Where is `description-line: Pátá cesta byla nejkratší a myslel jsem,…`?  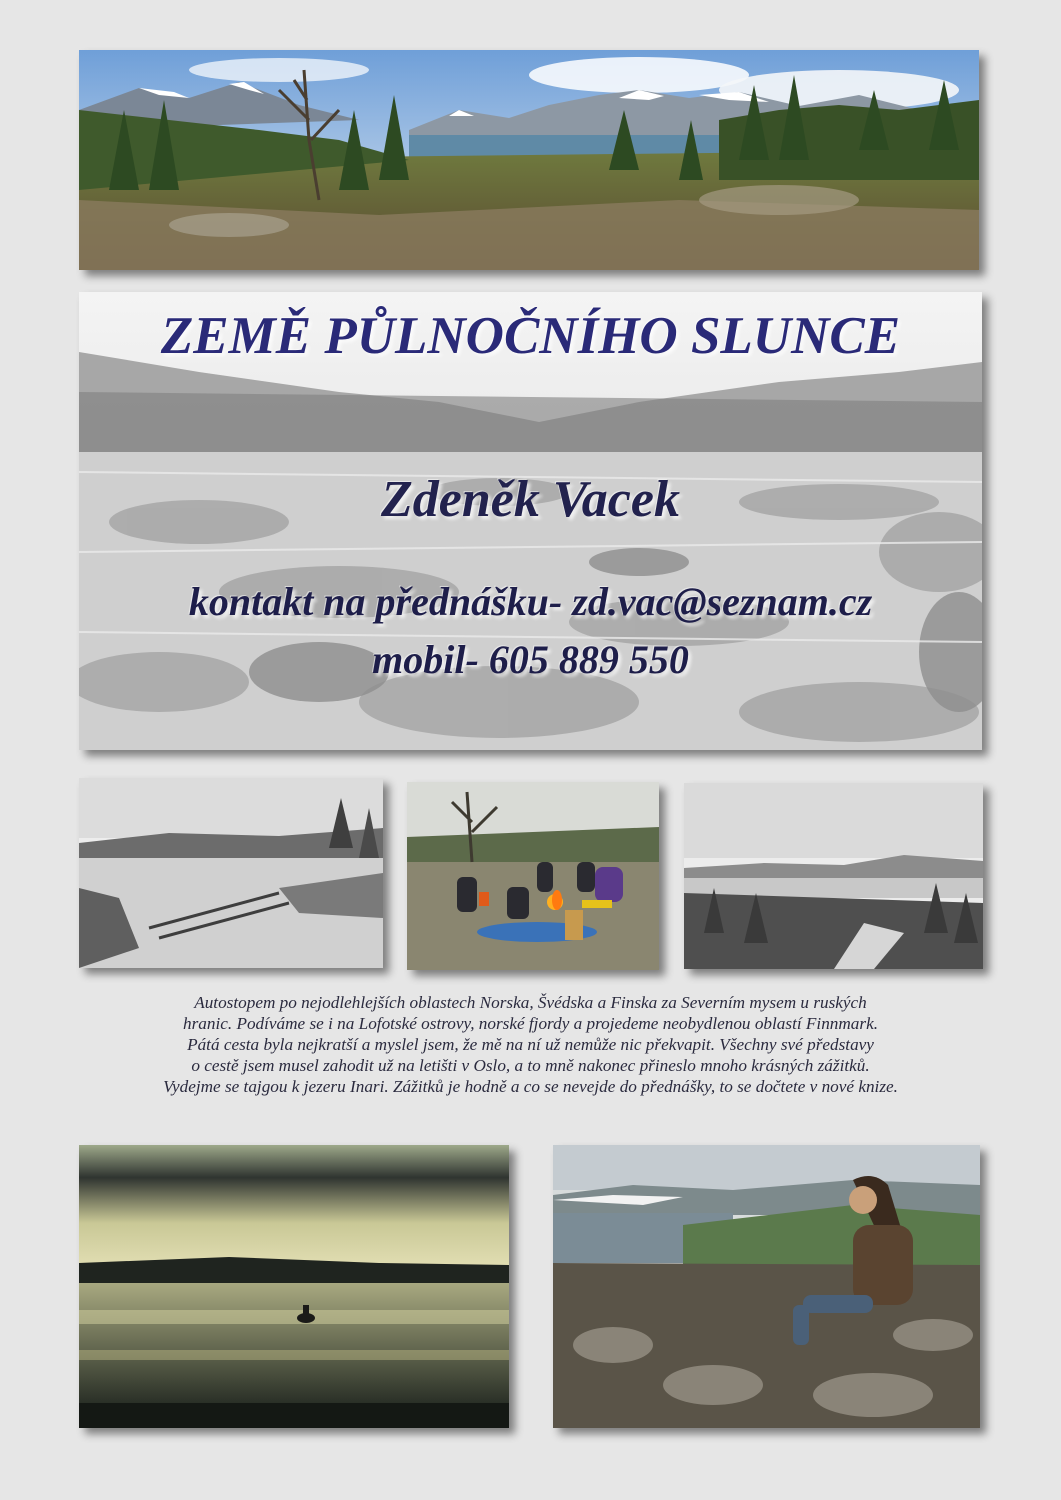 description-line: Pátá cesta byla nejkratší a myslel jsem,… is located at coordinates (530, 1044).